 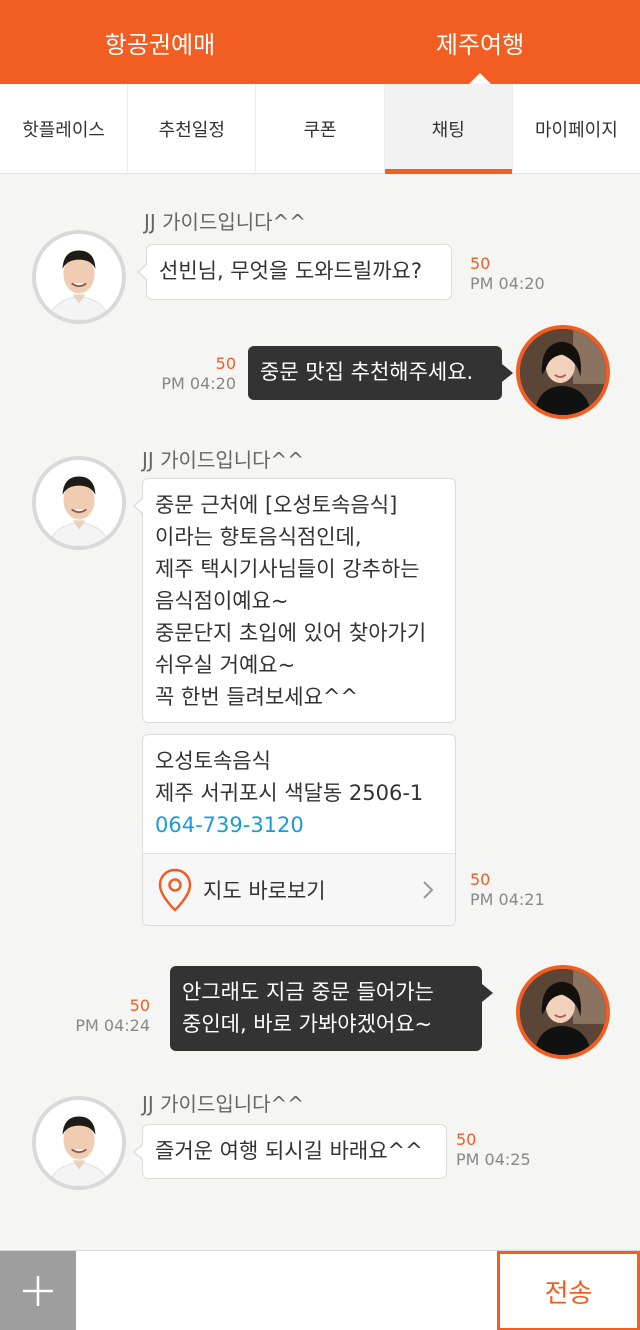 What do you see at coordinates (493, 1159) in the screenshot?
I see `message-time: PM 04:25` at bounding box center [493, 1159].